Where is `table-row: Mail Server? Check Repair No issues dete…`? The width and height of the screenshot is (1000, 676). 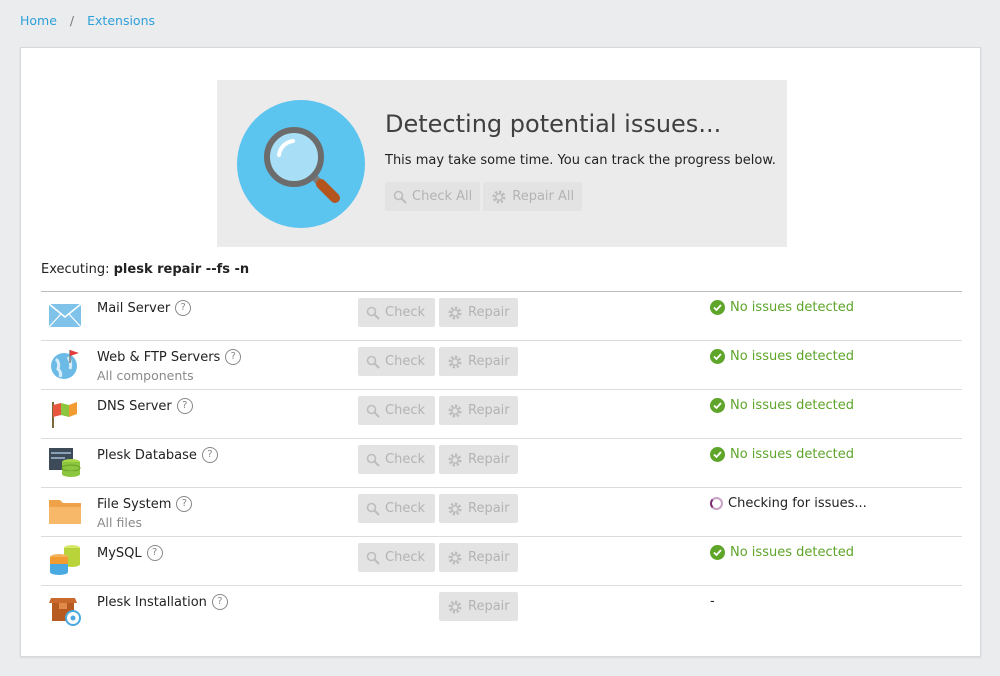
table-row: Mail Server? Check Repair No issues dete… is located at coordinates (501, 316).